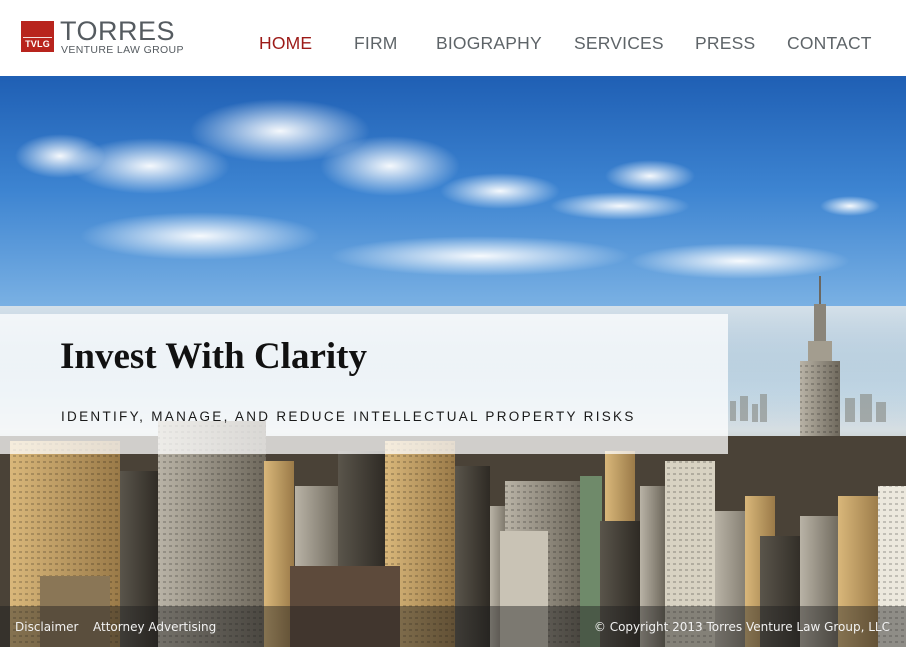 The image size is (906, 647). I want to click on nav-item-biography: BIOGRAPHY, so click(489, 43).